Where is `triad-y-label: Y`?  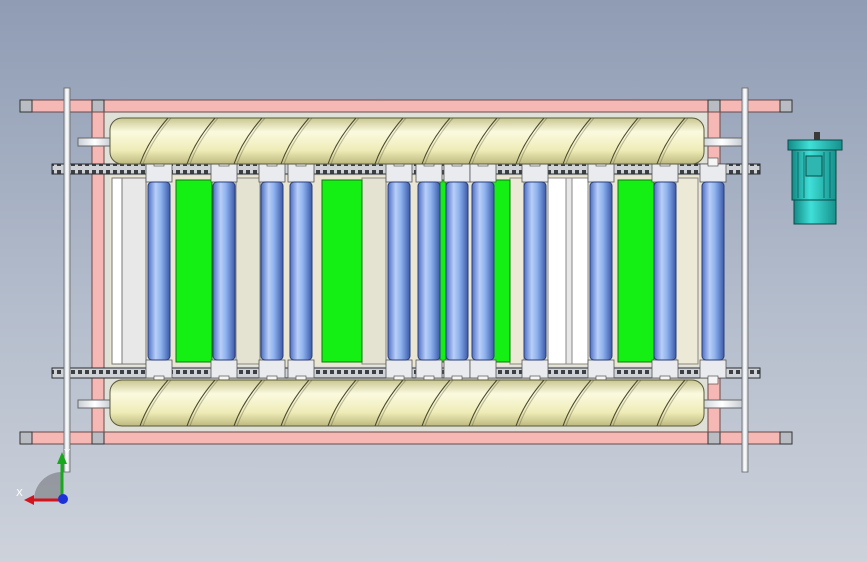 triad-y-label: Y is located at coordinates (67, 453).